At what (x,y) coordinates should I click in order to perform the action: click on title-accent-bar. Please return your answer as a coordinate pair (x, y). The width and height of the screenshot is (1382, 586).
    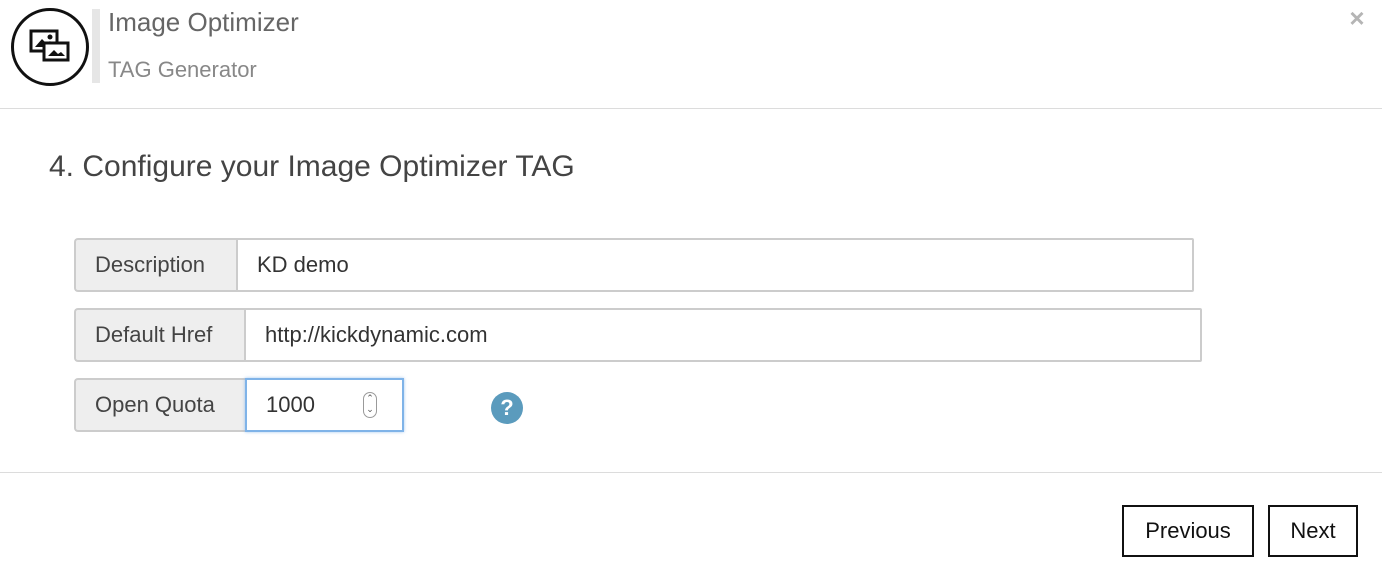
    Looking at the image, I should click on (96, 46).